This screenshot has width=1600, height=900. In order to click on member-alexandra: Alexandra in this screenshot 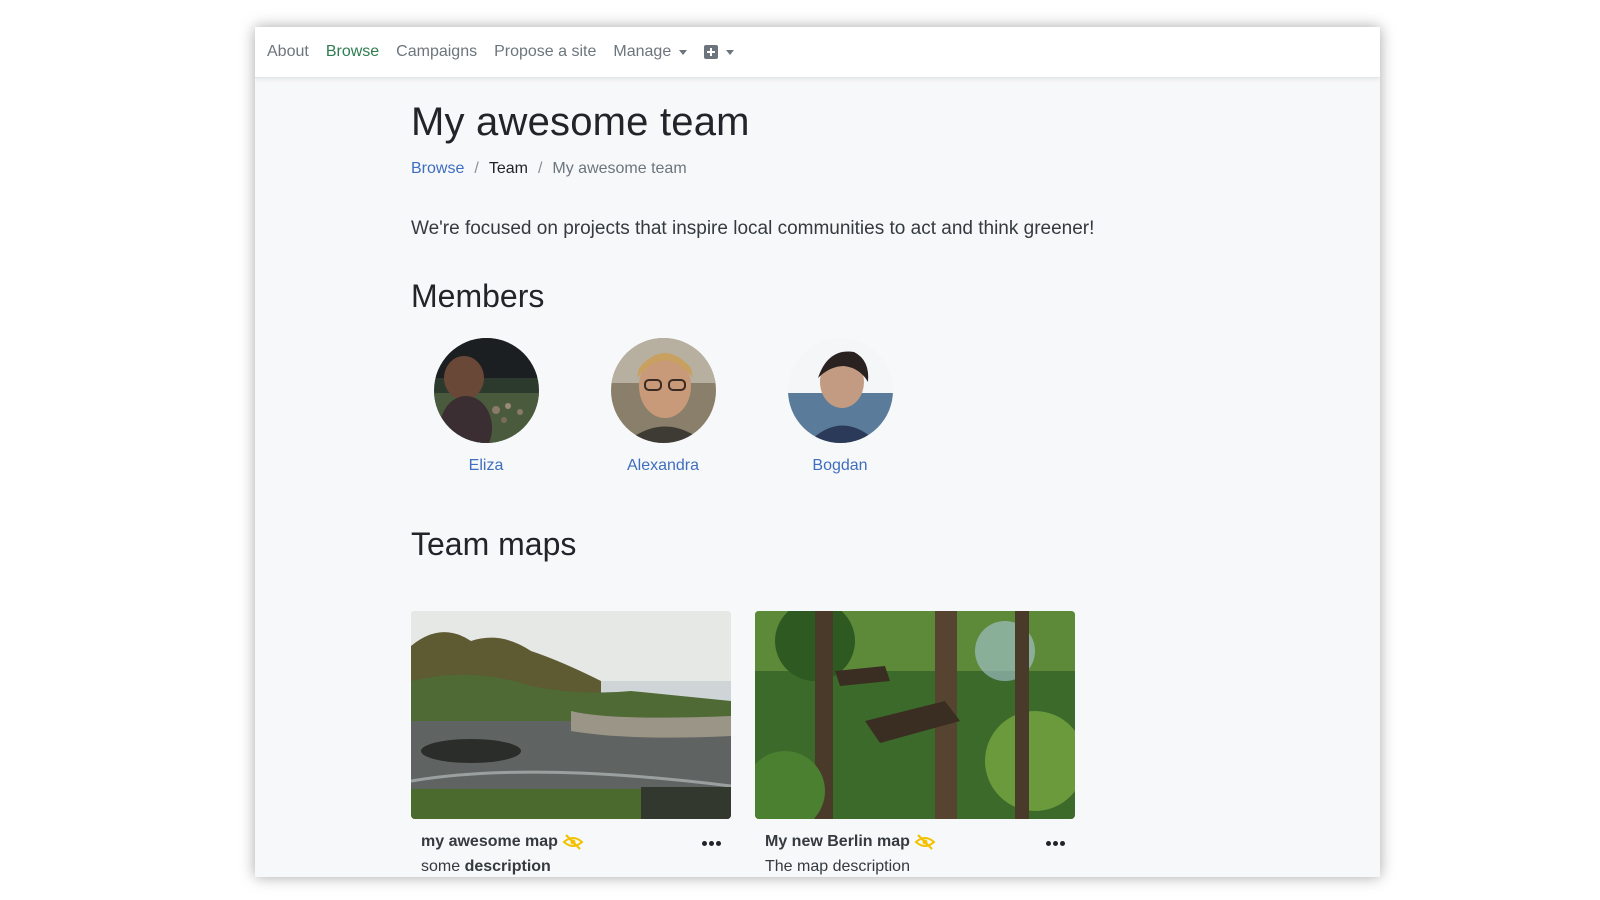, I will do `click(663, 406)`.